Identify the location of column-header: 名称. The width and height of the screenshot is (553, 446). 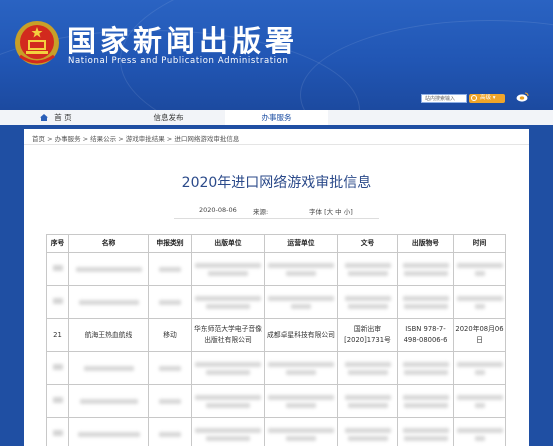
(108, 243).